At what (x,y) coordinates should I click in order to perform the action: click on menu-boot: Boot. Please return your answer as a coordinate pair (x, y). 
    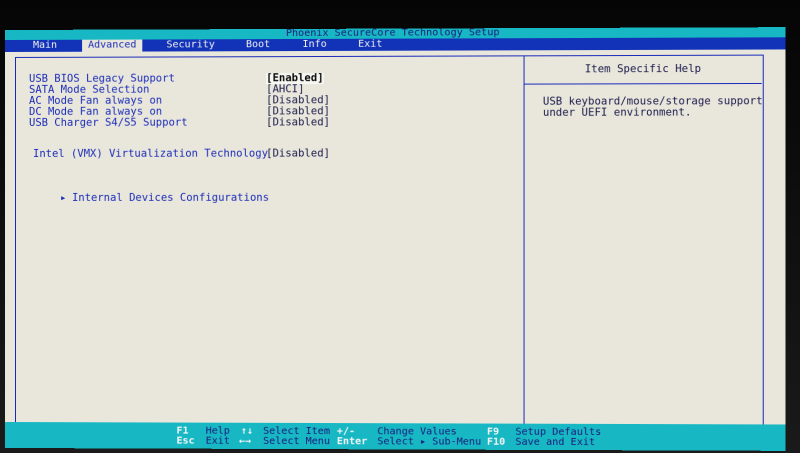
    Looking at the image, I should click on (258, 45).